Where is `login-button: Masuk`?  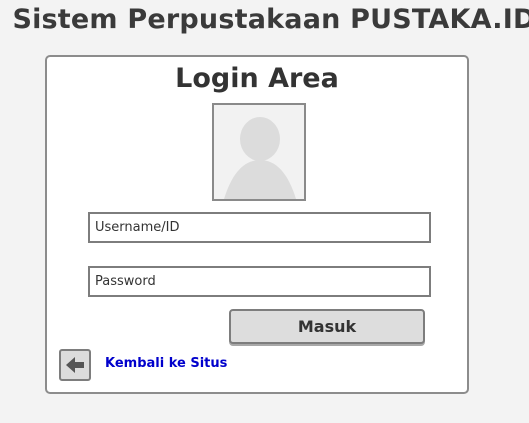
login-button: Masuk is located at coordinates (327, 326).